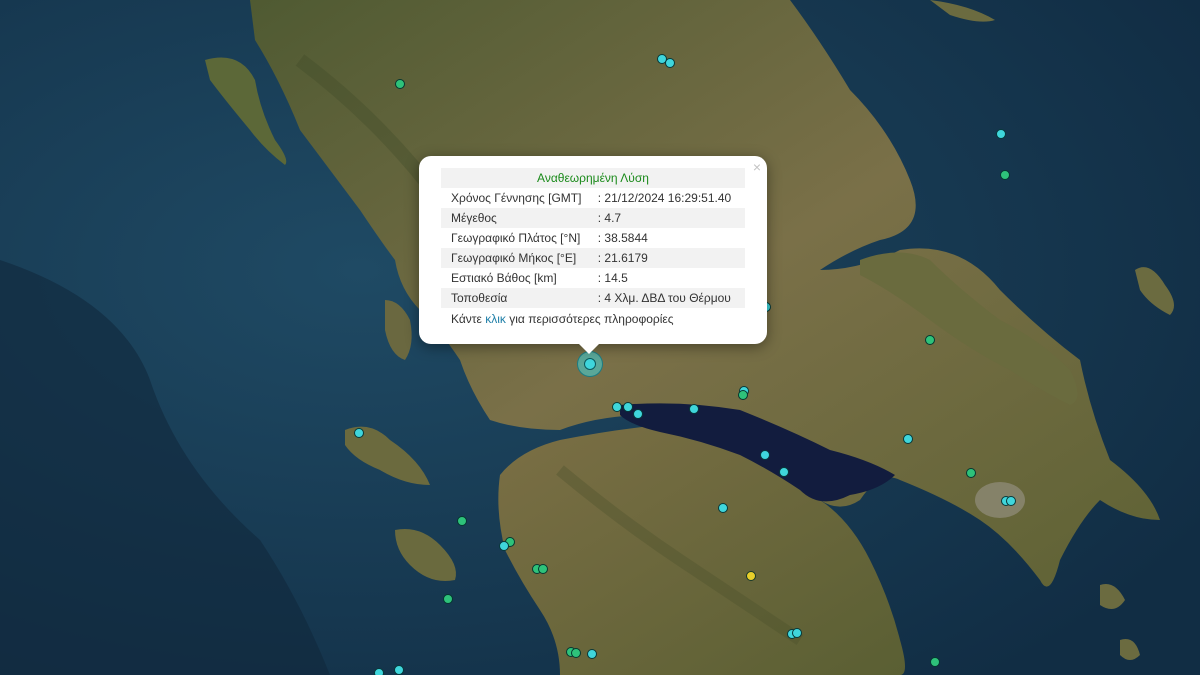  What do you see at coordinates (670, 298) in the screenshot?
I see `row-value: : 4 Χλμ. ΔΒΔ του Θέρμου` at bounding box center [670, 298].